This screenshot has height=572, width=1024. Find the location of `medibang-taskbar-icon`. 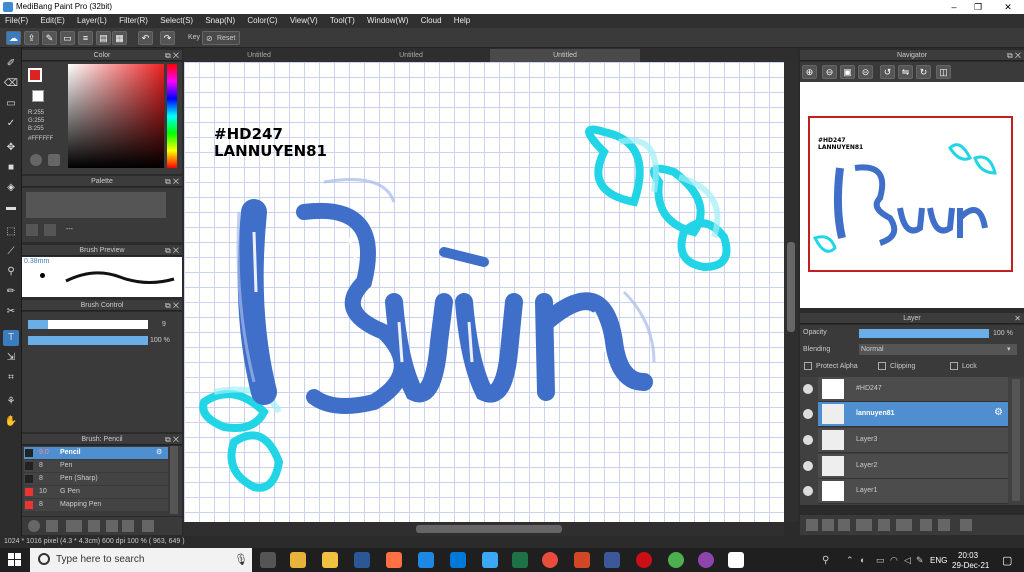

medibang-taskbar-icon is located at coordinates (736, 560).